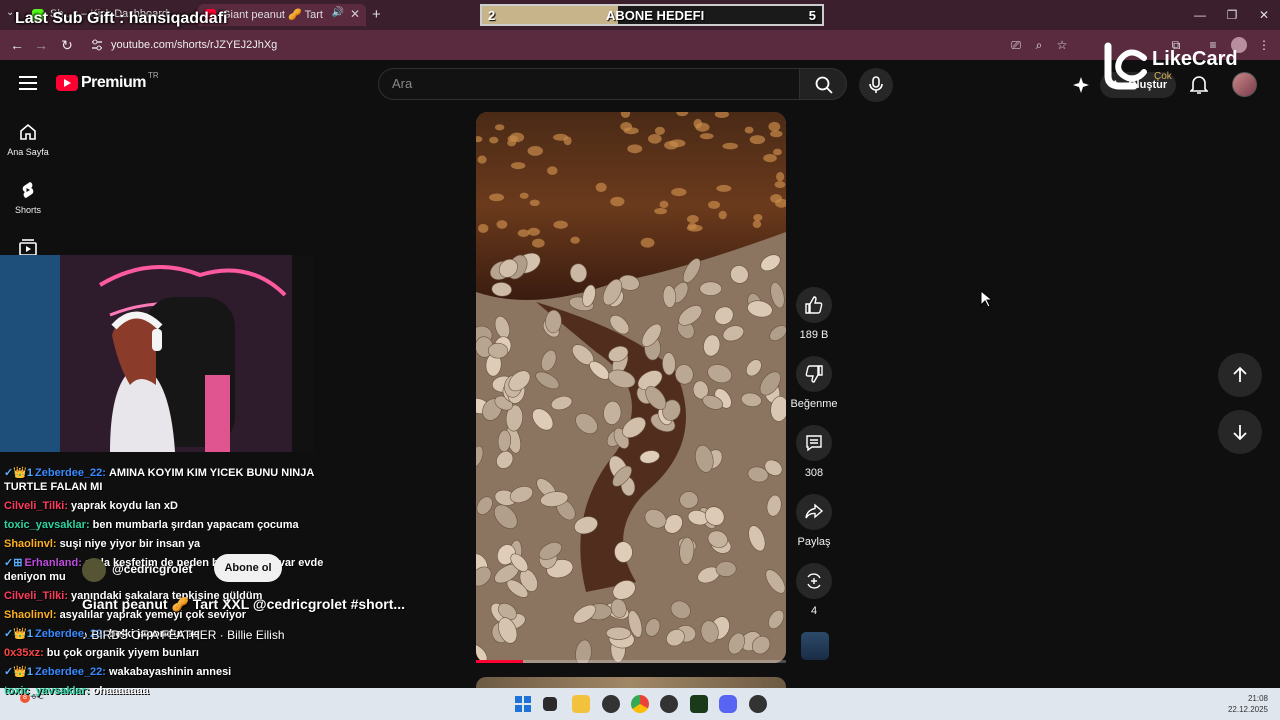 The image size is (1280, 720). What do you see at coordinates (640, 704) in the screenshot?
I see `chrome-icon` at bounding box center [640, 704].